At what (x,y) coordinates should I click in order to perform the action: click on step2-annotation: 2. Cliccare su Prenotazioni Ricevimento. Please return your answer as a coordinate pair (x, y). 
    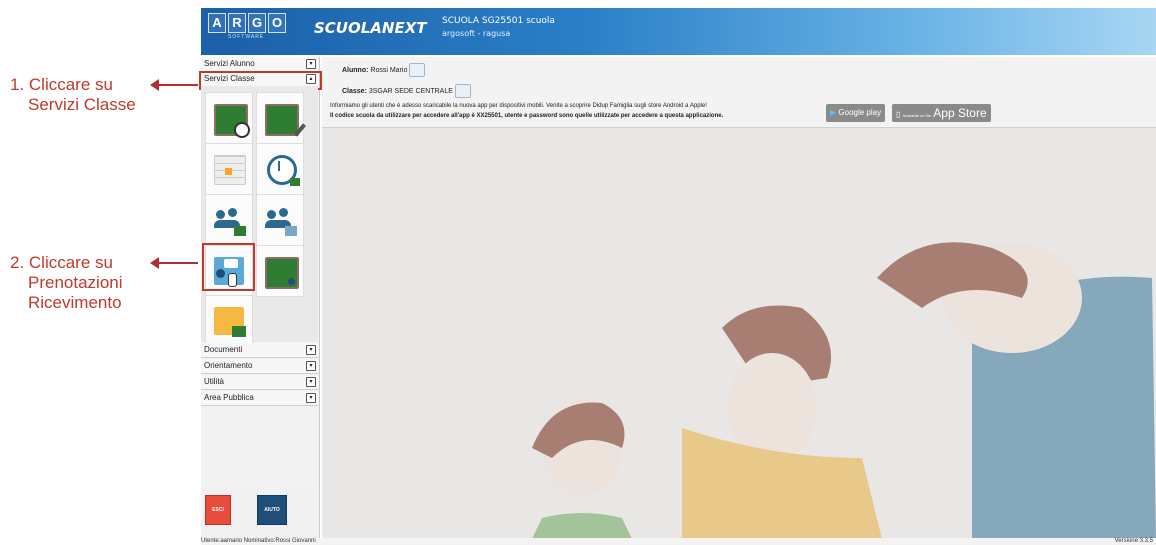
    Looking at the image, I should click on (66, 283).